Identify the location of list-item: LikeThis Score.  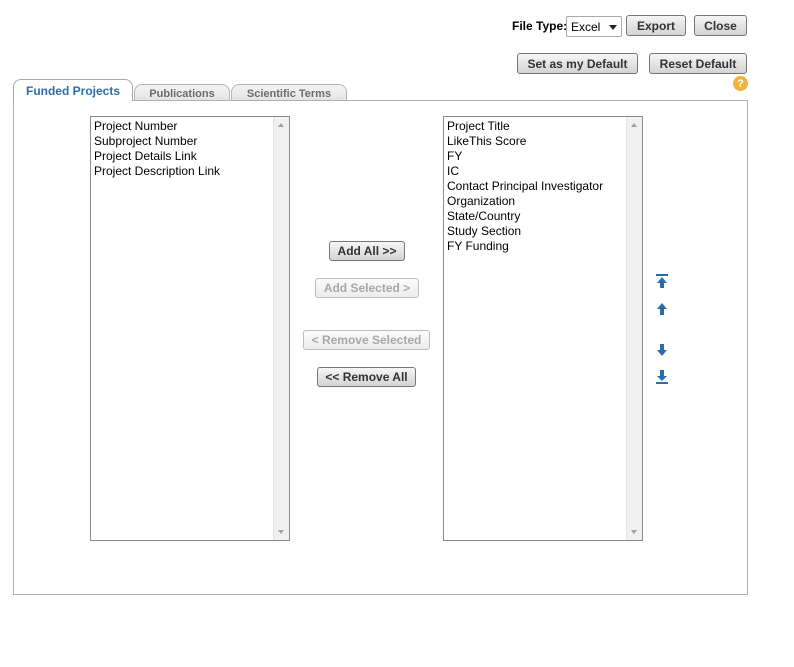
(525, 141).